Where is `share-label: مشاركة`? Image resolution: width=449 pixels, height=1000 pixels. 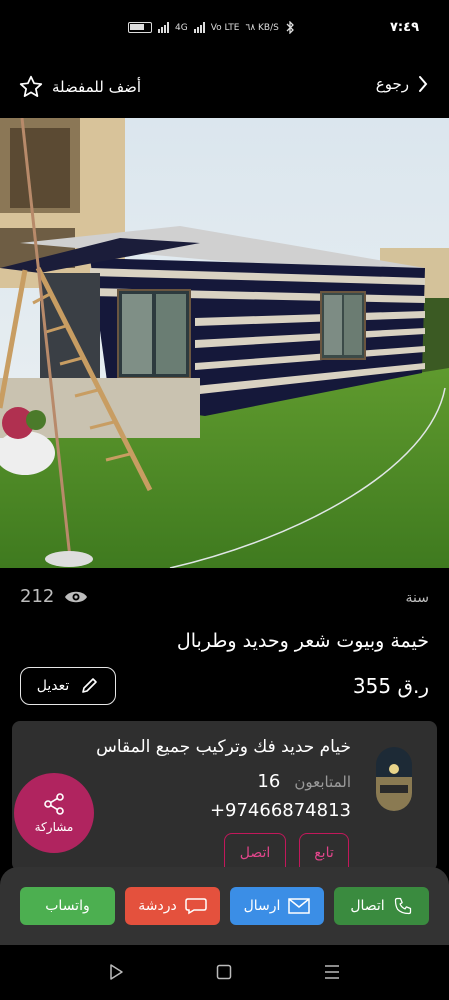
share-label: مشاركة is located at coordinates (54, 827).